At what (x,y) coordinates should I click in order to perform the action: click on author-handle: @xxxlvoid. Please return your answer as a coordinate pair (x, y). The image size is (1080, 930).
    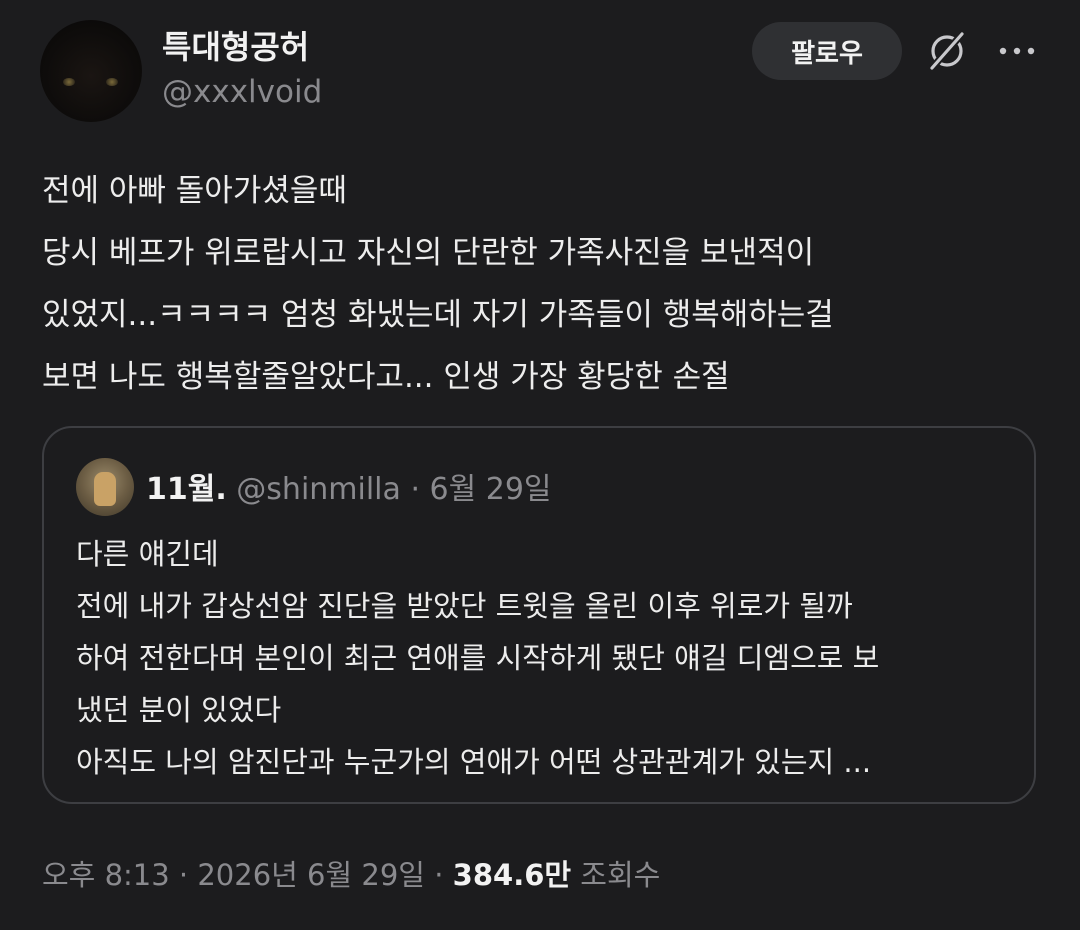
    Looking at the image, I should click on (242, 92).